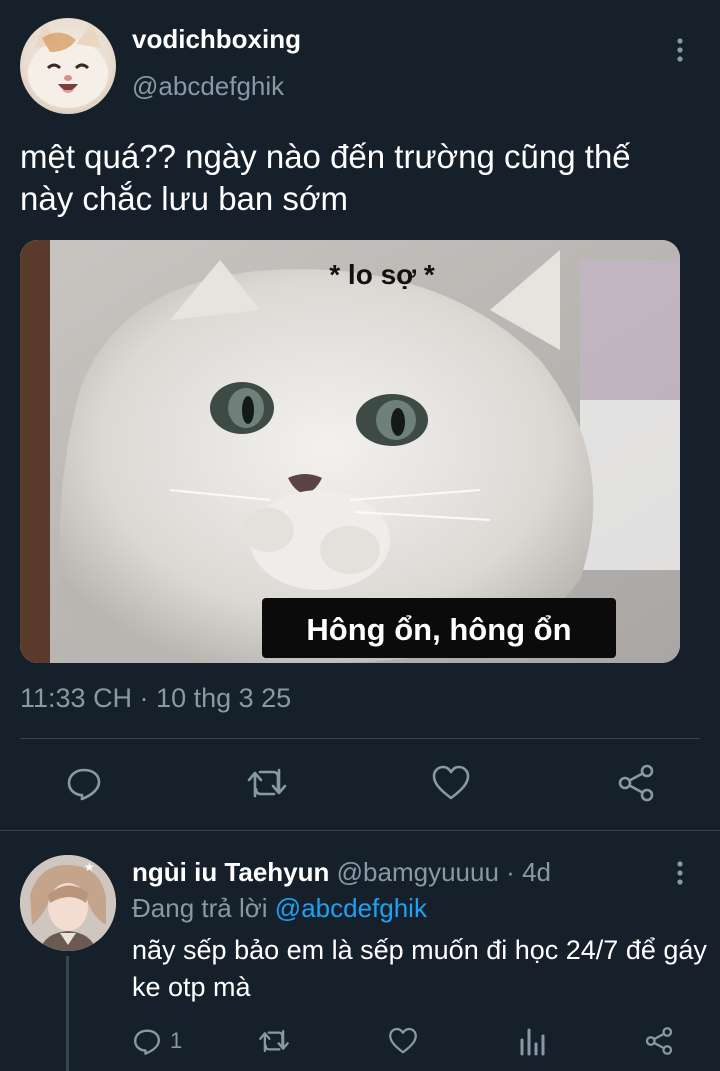  I want to click on avatar, so click(68, 66).